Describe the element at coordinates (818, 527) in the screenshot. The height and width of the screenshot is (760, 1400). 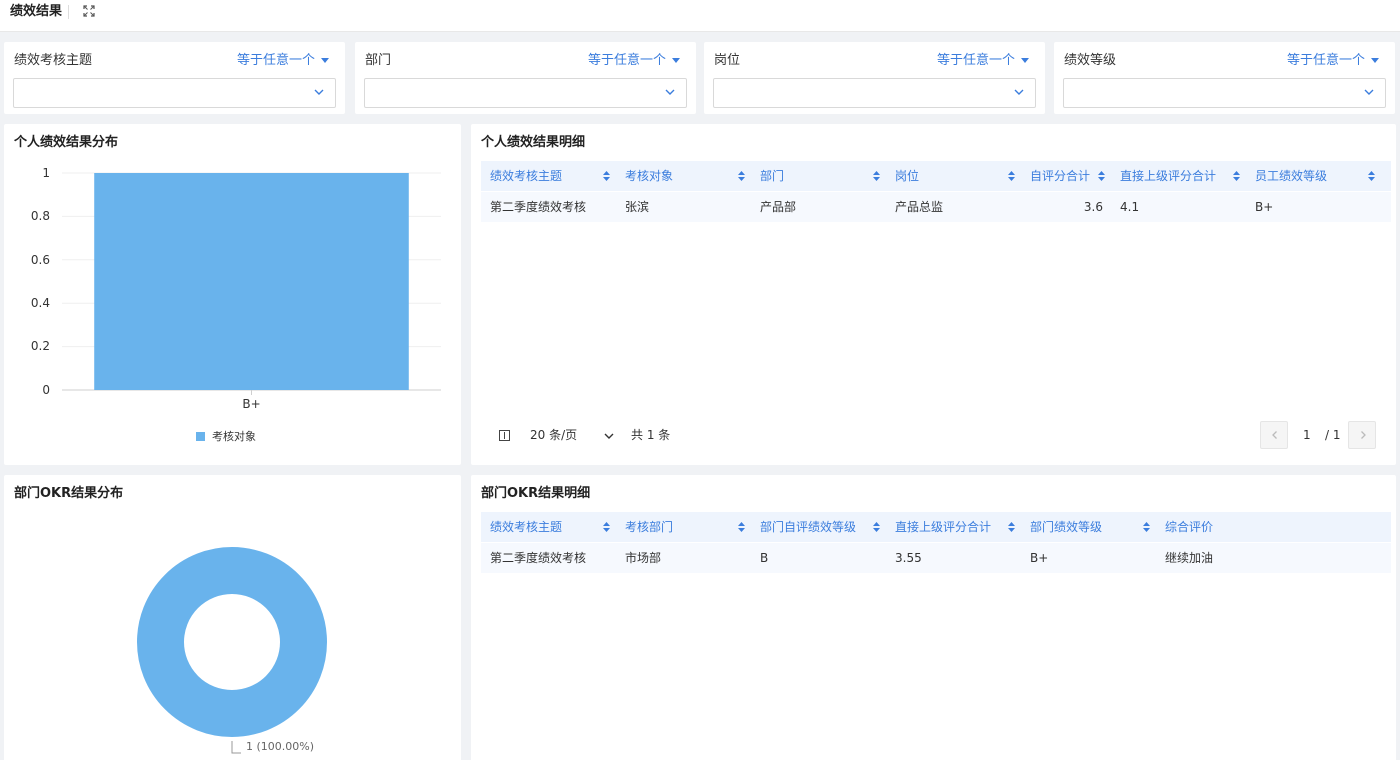
I see `column-header: 部门自评绩效等级` at that location.